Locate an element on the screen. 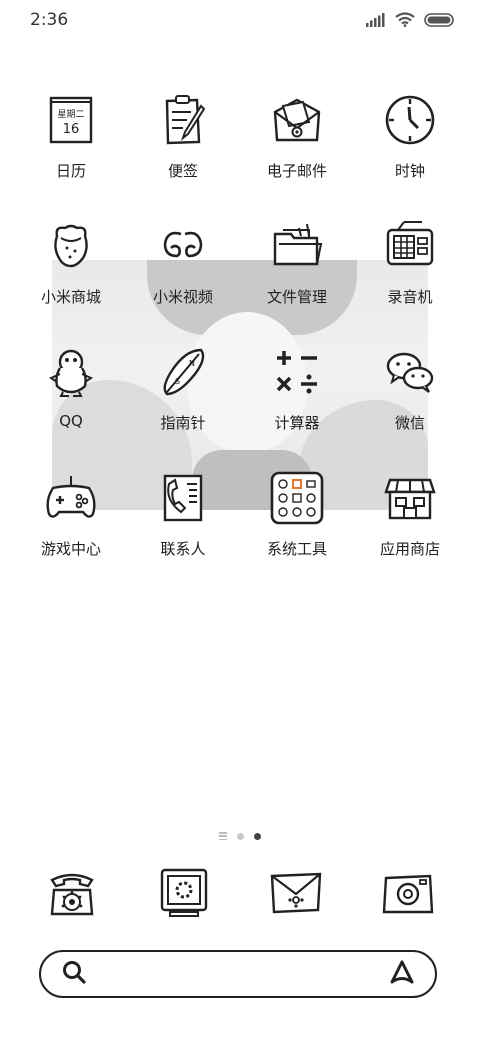  browser-icon is located at coordinates (296, 894).